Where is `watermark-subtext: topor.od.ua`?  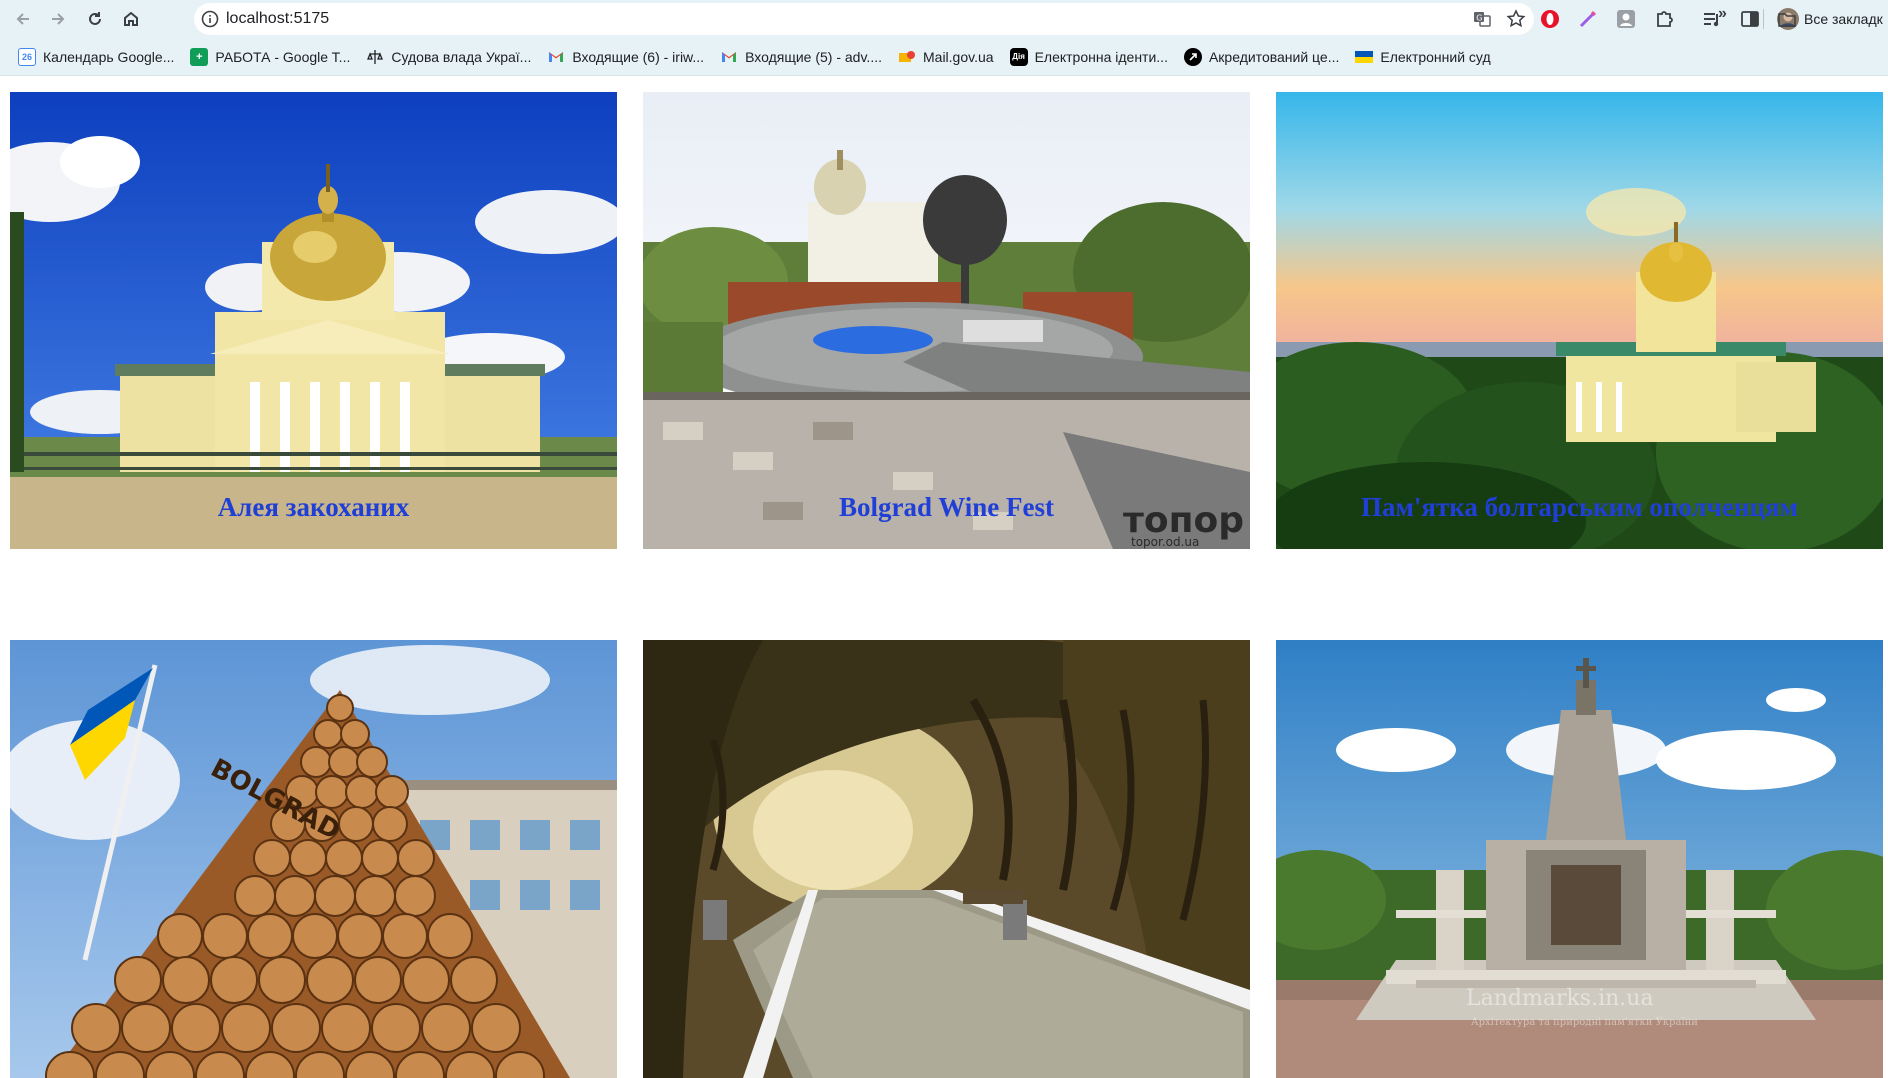 watermark-subtext: topor.od.ua is located at coordinates (1165, 542).